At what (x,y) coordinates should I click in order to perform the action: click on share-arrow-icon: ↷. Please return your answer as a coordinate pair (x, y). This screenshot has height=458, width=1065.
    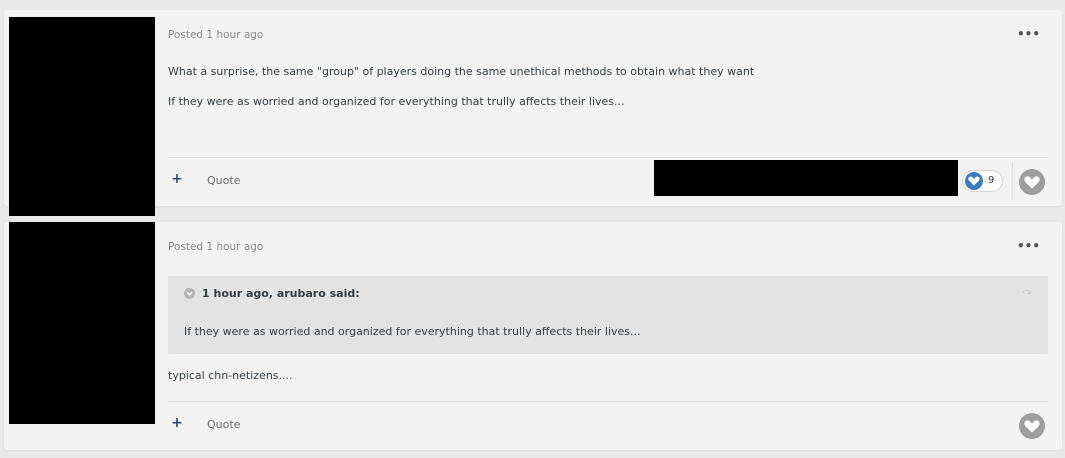
    Looking at the image, I should click on (1027, 293).